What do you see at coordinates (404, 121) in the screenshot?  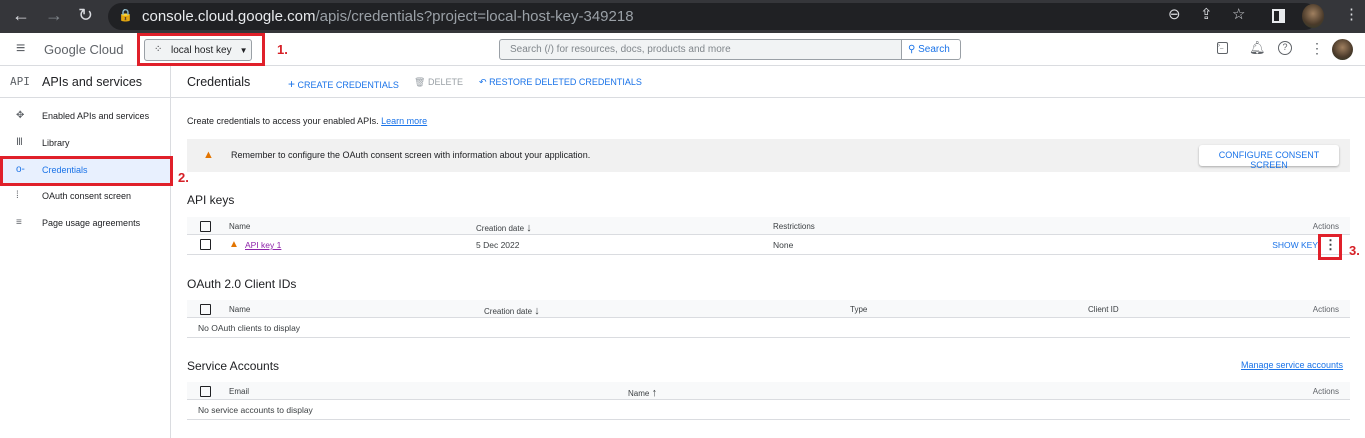 I see `learn-more-link: Learn more` at bounding box center [404, 121].